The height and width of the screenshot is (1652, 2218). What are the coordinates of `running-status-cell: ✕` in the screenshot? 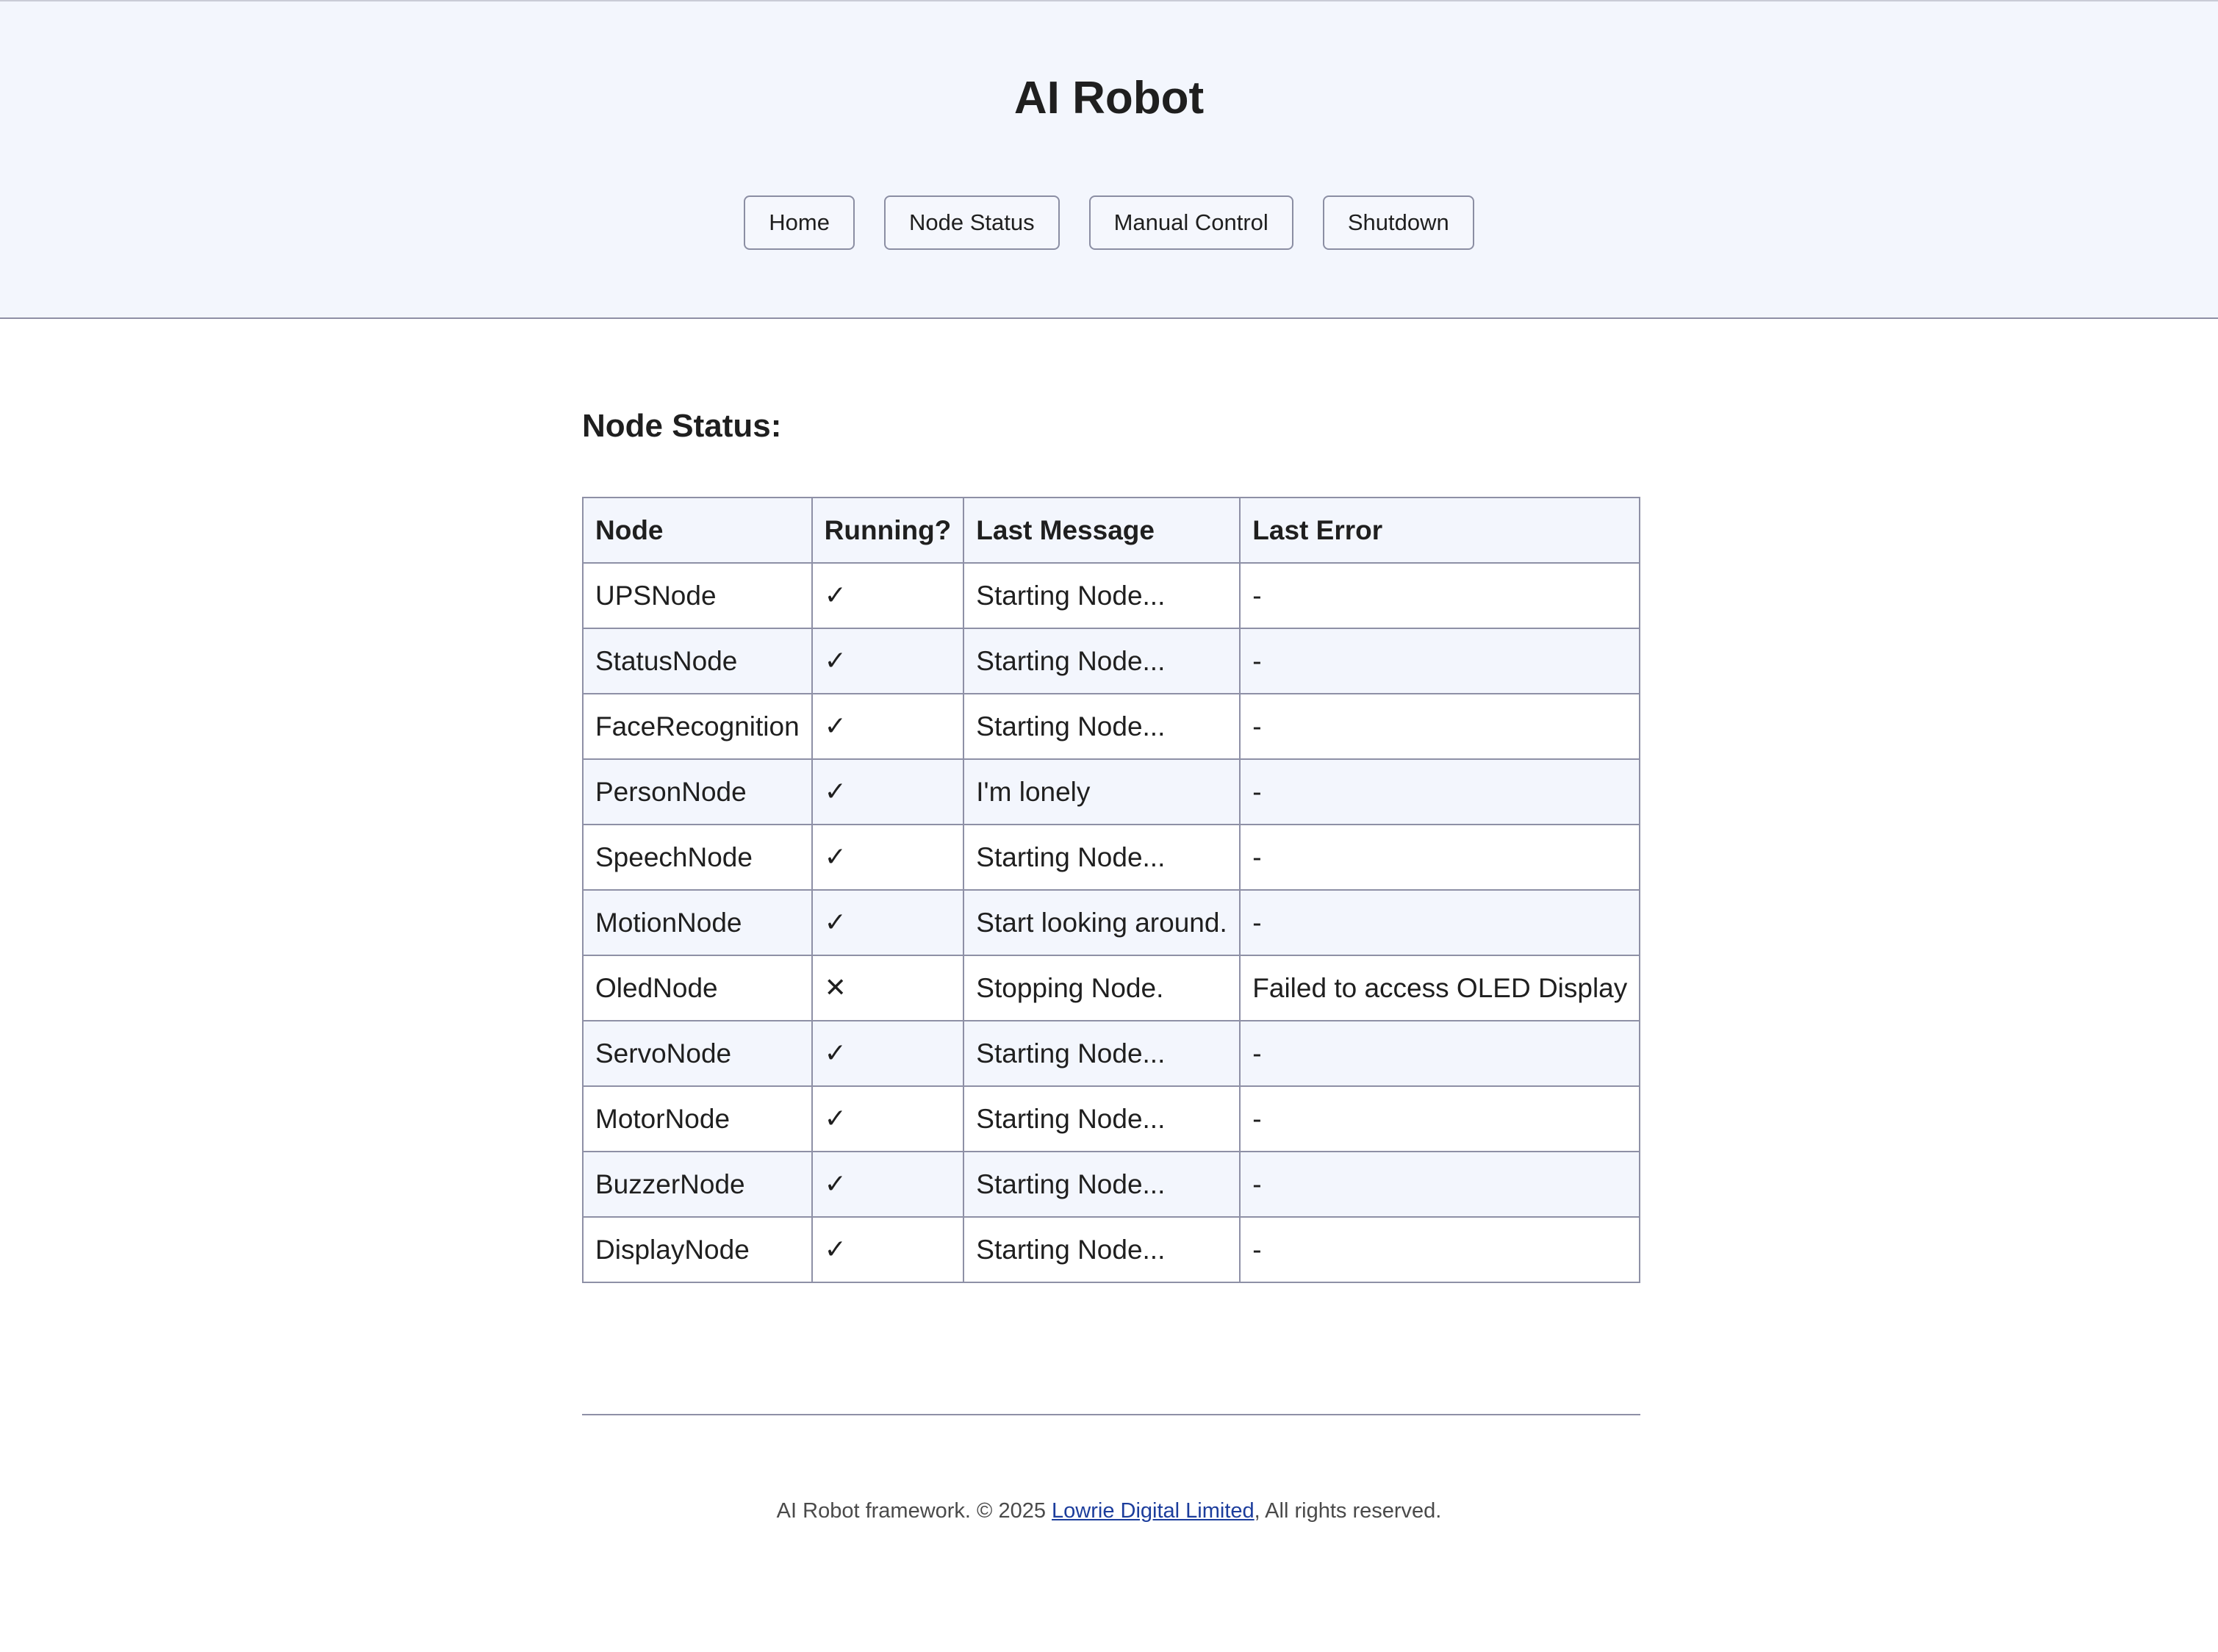 It's located at (888, 988).